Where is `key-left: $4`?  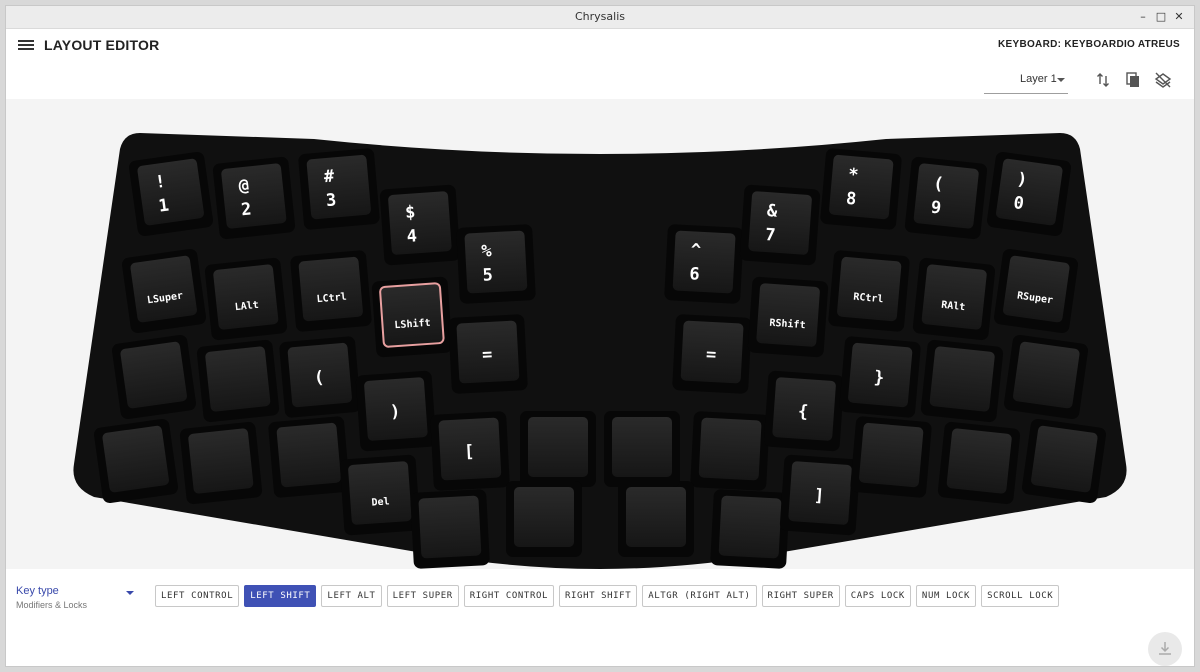 key-left: $4 is located at coordinates (420, 225).